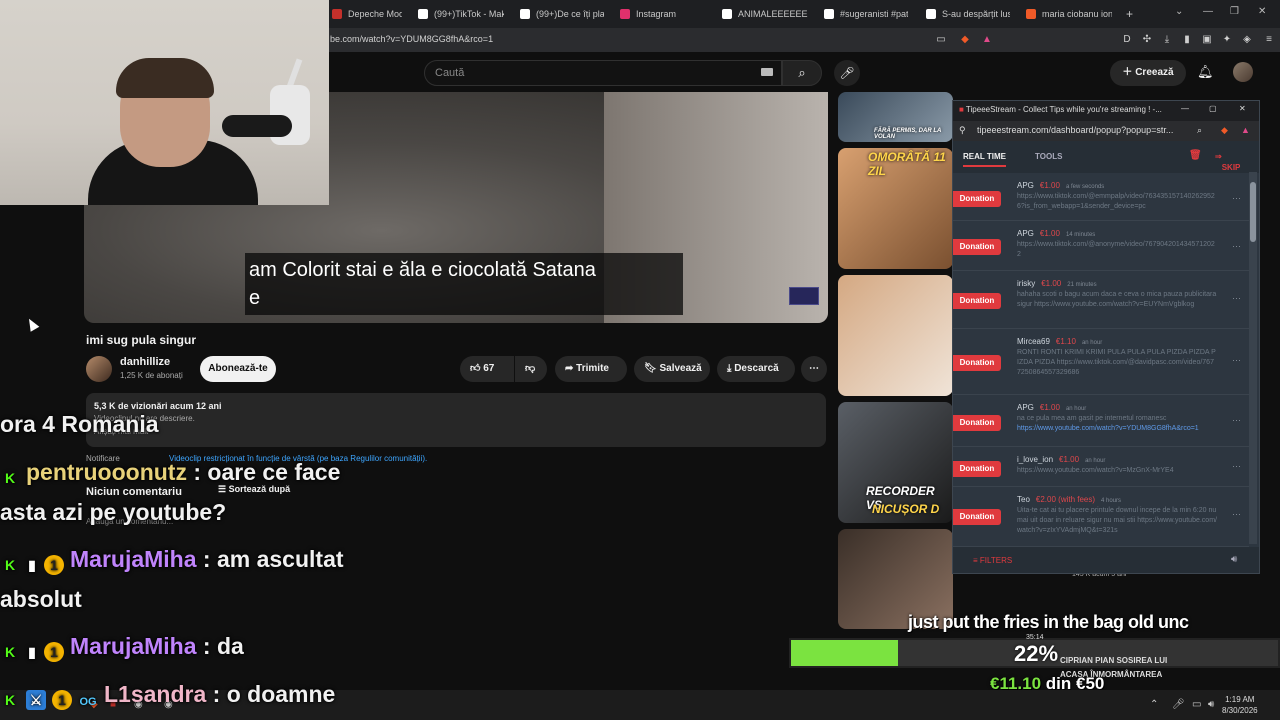  Describe the element at coordinates (847, 73) in the screenshot. I see `voice-search-button: 🎤︎` at that location.